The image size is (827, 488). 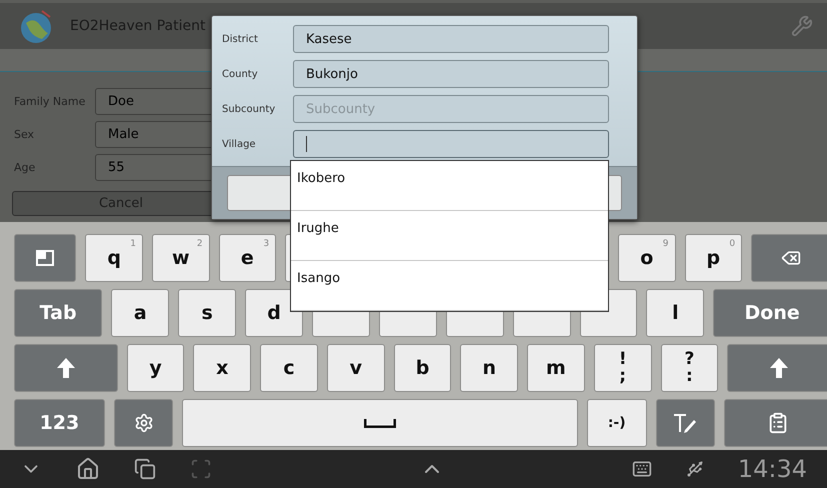 I want to click on letter-key: q 1, so click(x=114, y=258).